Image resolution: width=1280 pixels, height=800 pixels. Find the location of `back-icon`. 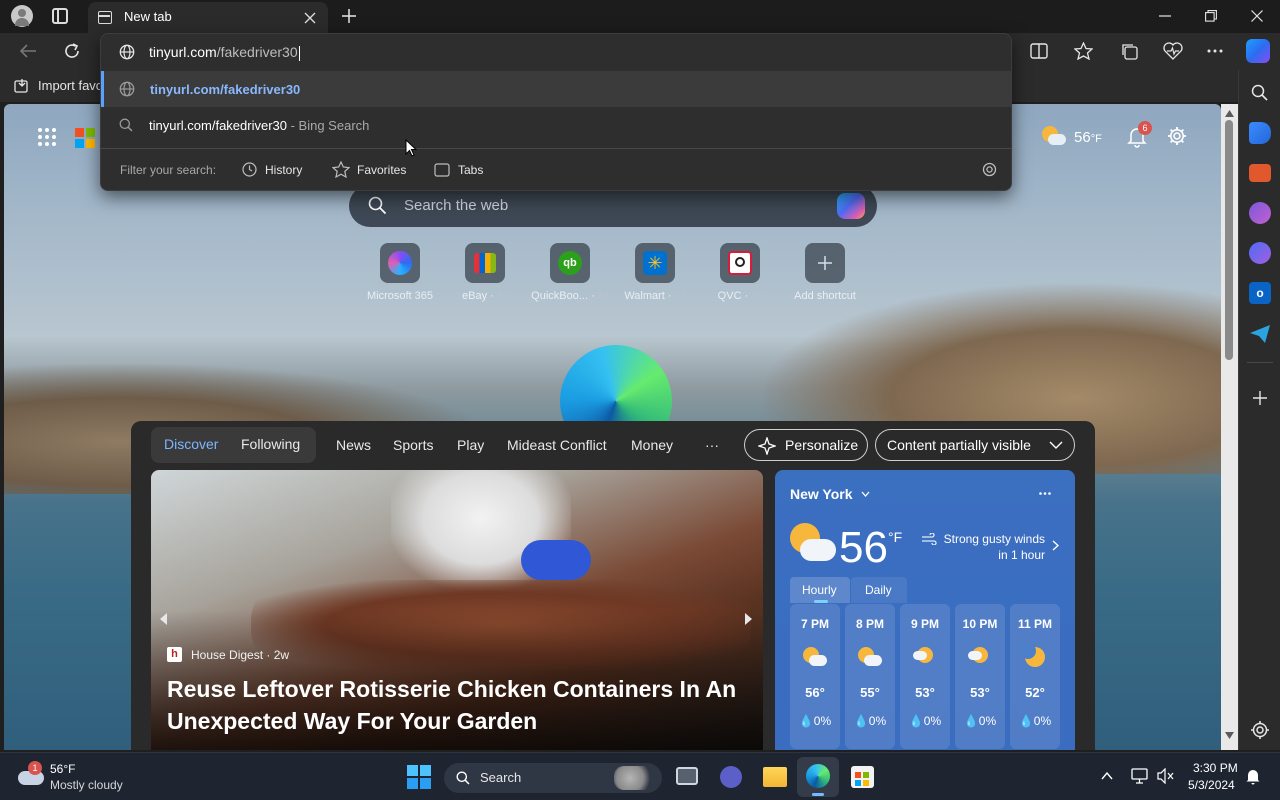

back-icon is located at coordinates (28, 51).